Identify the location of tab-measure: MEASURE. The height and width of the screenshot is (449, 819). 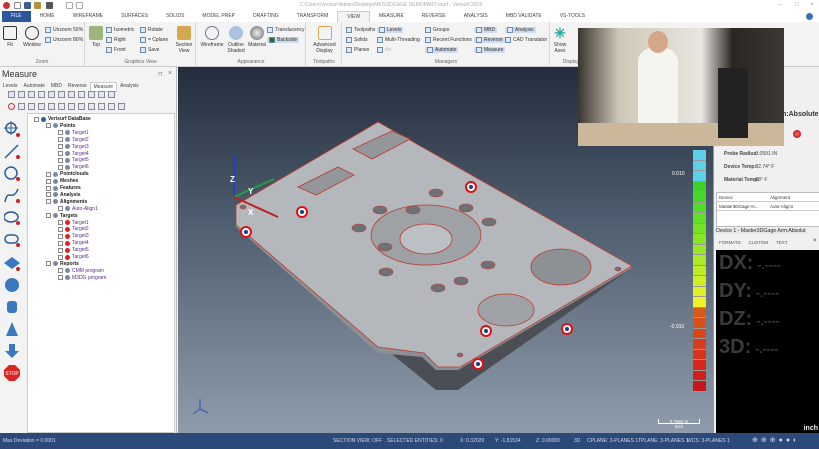
(391, 16).